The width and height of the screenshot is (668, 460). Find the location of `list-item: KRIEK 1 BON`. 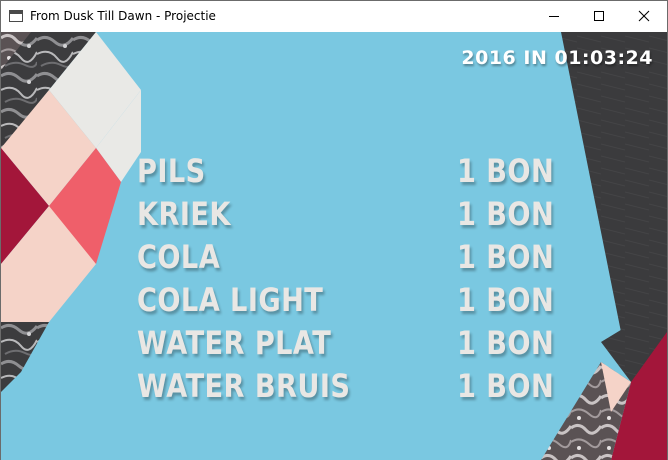

list-item: KRIEK 1 BON is located at coordinates (352, 214).